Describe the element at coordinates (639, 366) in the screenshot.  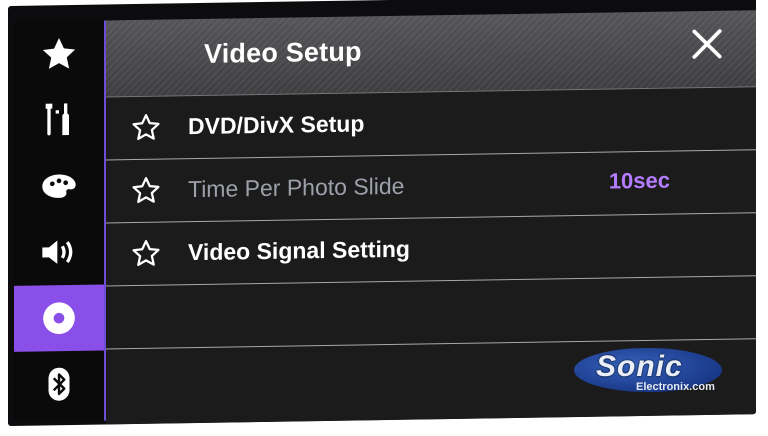
I see `watermark-brand: Sonic` at that location.